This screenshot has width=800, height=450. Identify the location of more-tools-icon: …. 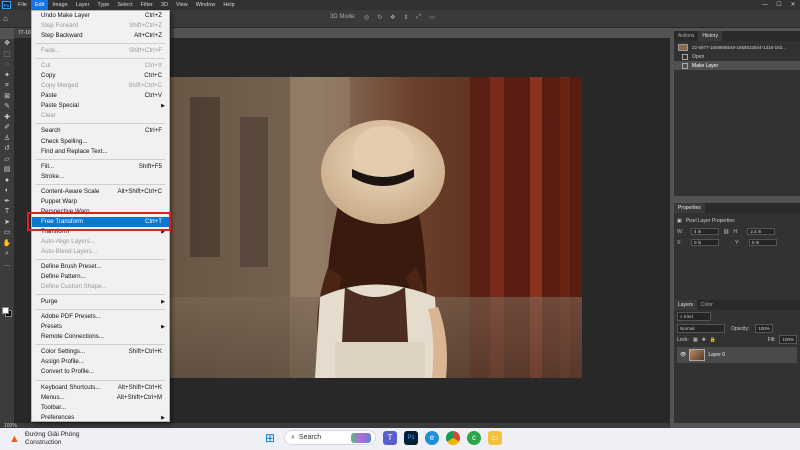
(7, 265).